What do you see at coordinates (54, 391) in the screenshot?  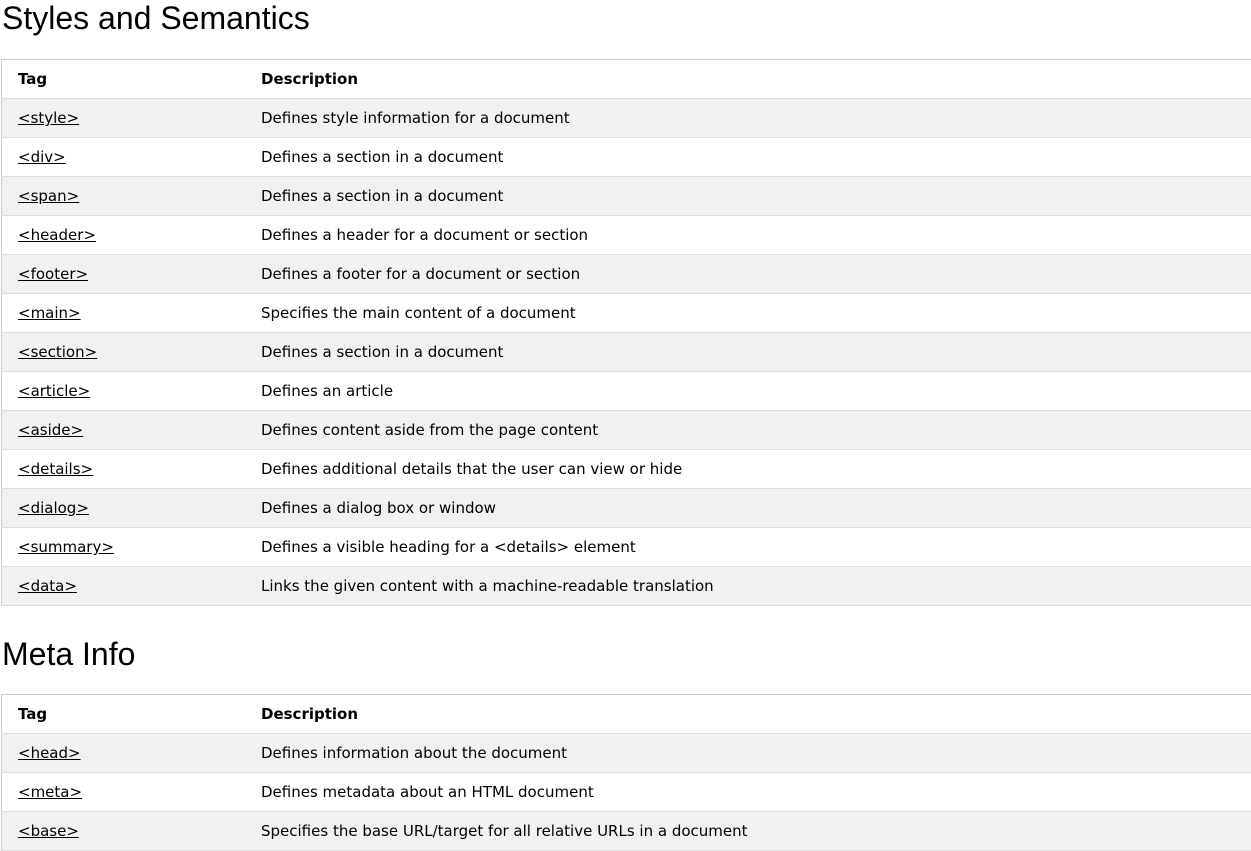 I see `tag-link: <article>` at bounding box center [54, 391].